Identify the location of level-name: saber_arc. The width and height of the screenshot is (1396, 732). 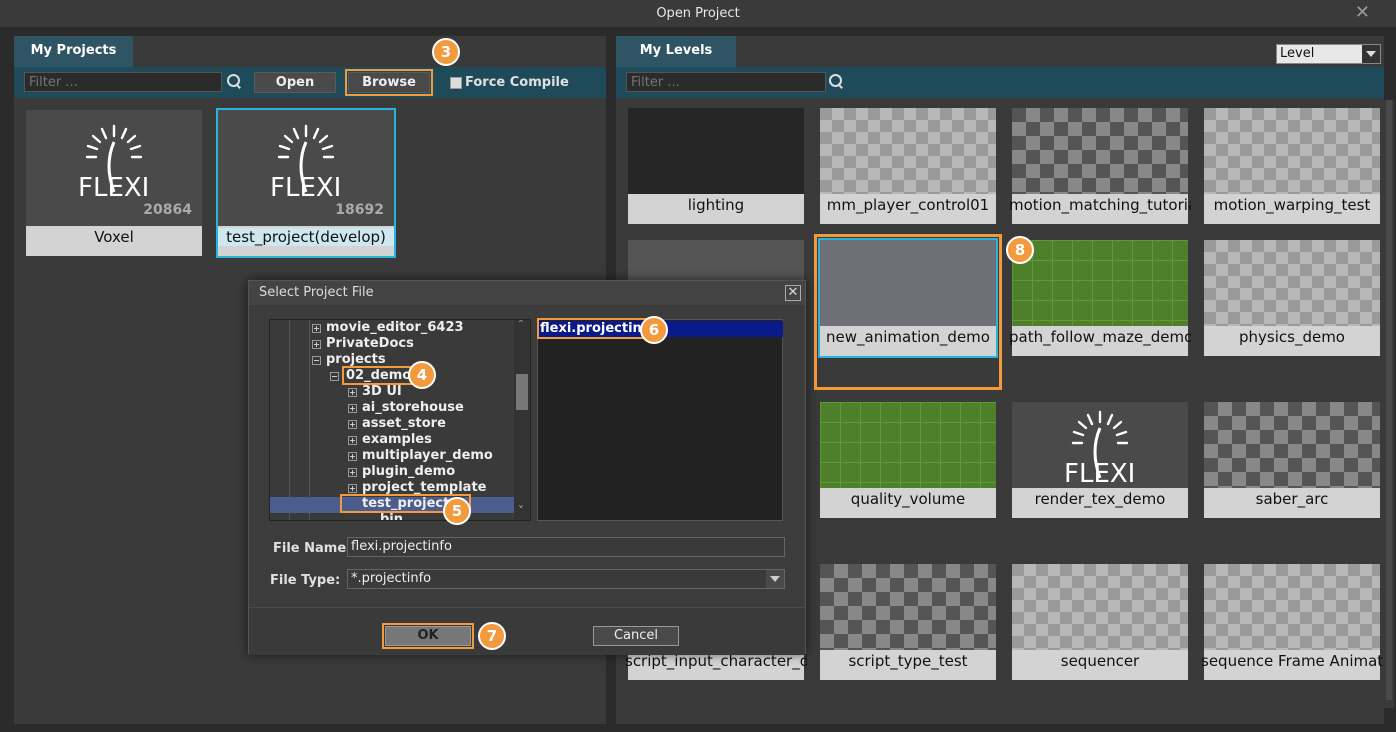
(1292, 499).